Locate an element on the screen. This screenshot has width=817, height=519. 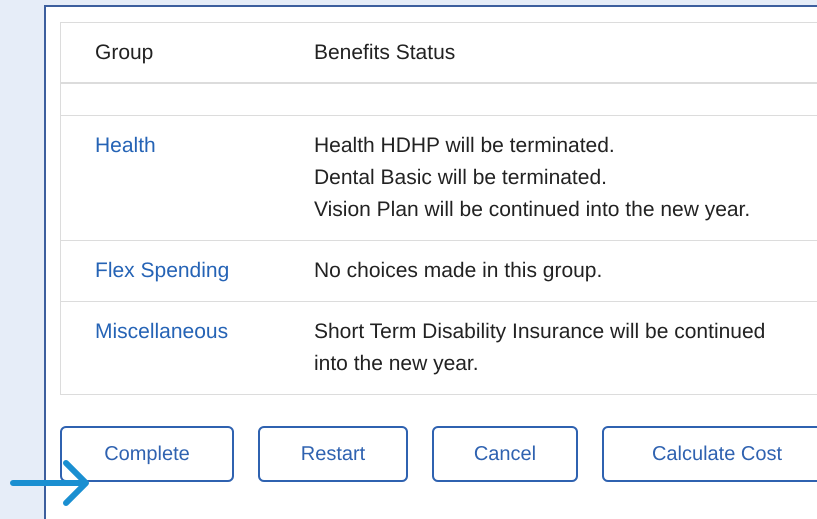
action-button: Calculate Cost is located at coordinates (709, 454).